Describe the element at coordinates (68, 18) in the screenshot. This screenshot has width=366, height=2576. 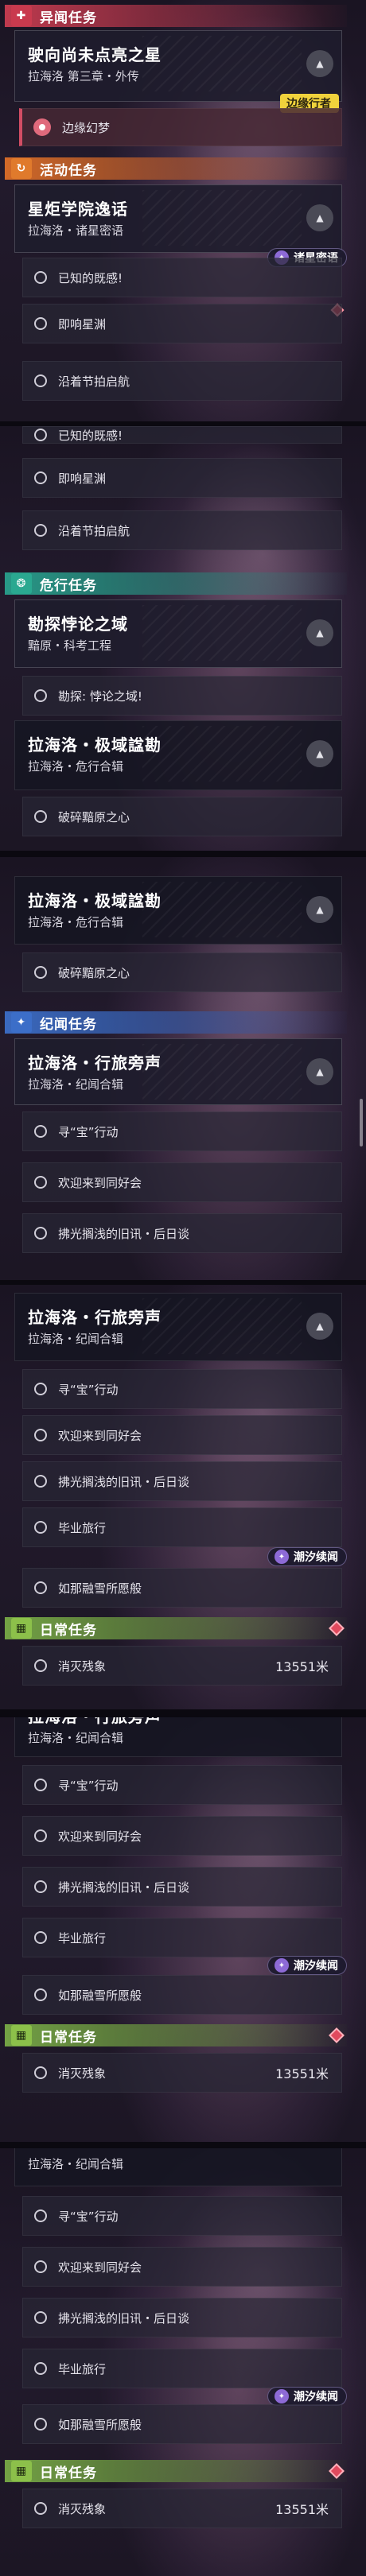
I see `category-label: 异闻任务` at that location.